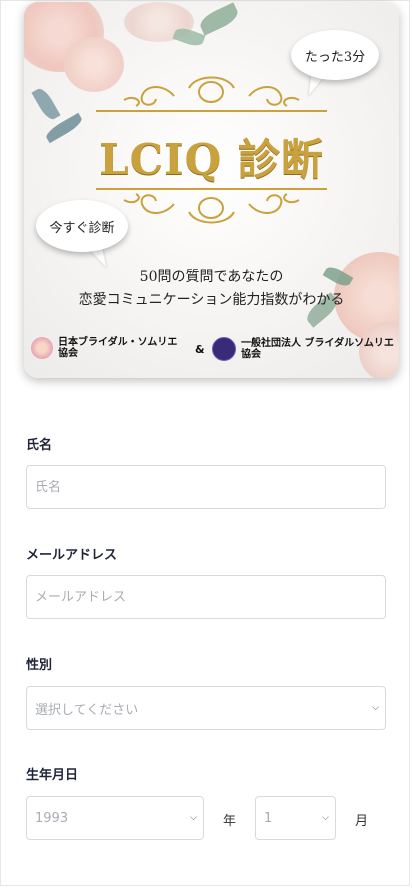 This screenshot has width=412, height=888. What do you see at coordinates (362, 821) in the screenshot?
I see `month-unit: 月` at bounding box center [362, 821].